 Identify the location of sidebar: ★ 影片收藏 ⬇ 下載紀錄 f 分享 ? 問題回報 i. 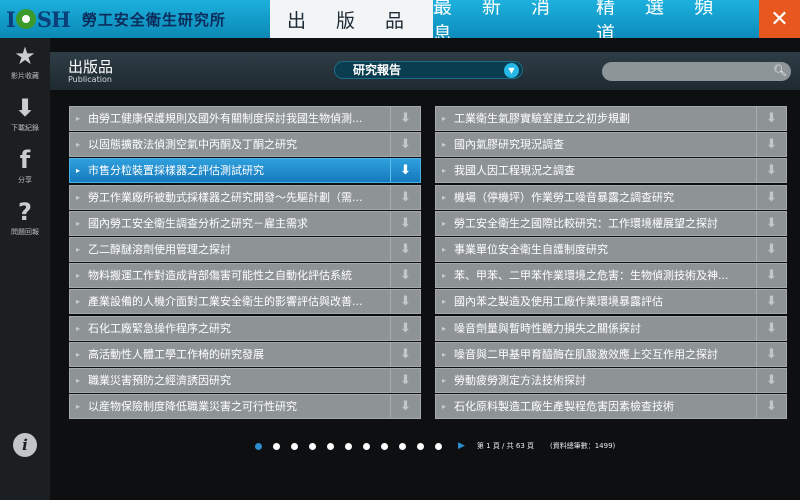
(25, 269).